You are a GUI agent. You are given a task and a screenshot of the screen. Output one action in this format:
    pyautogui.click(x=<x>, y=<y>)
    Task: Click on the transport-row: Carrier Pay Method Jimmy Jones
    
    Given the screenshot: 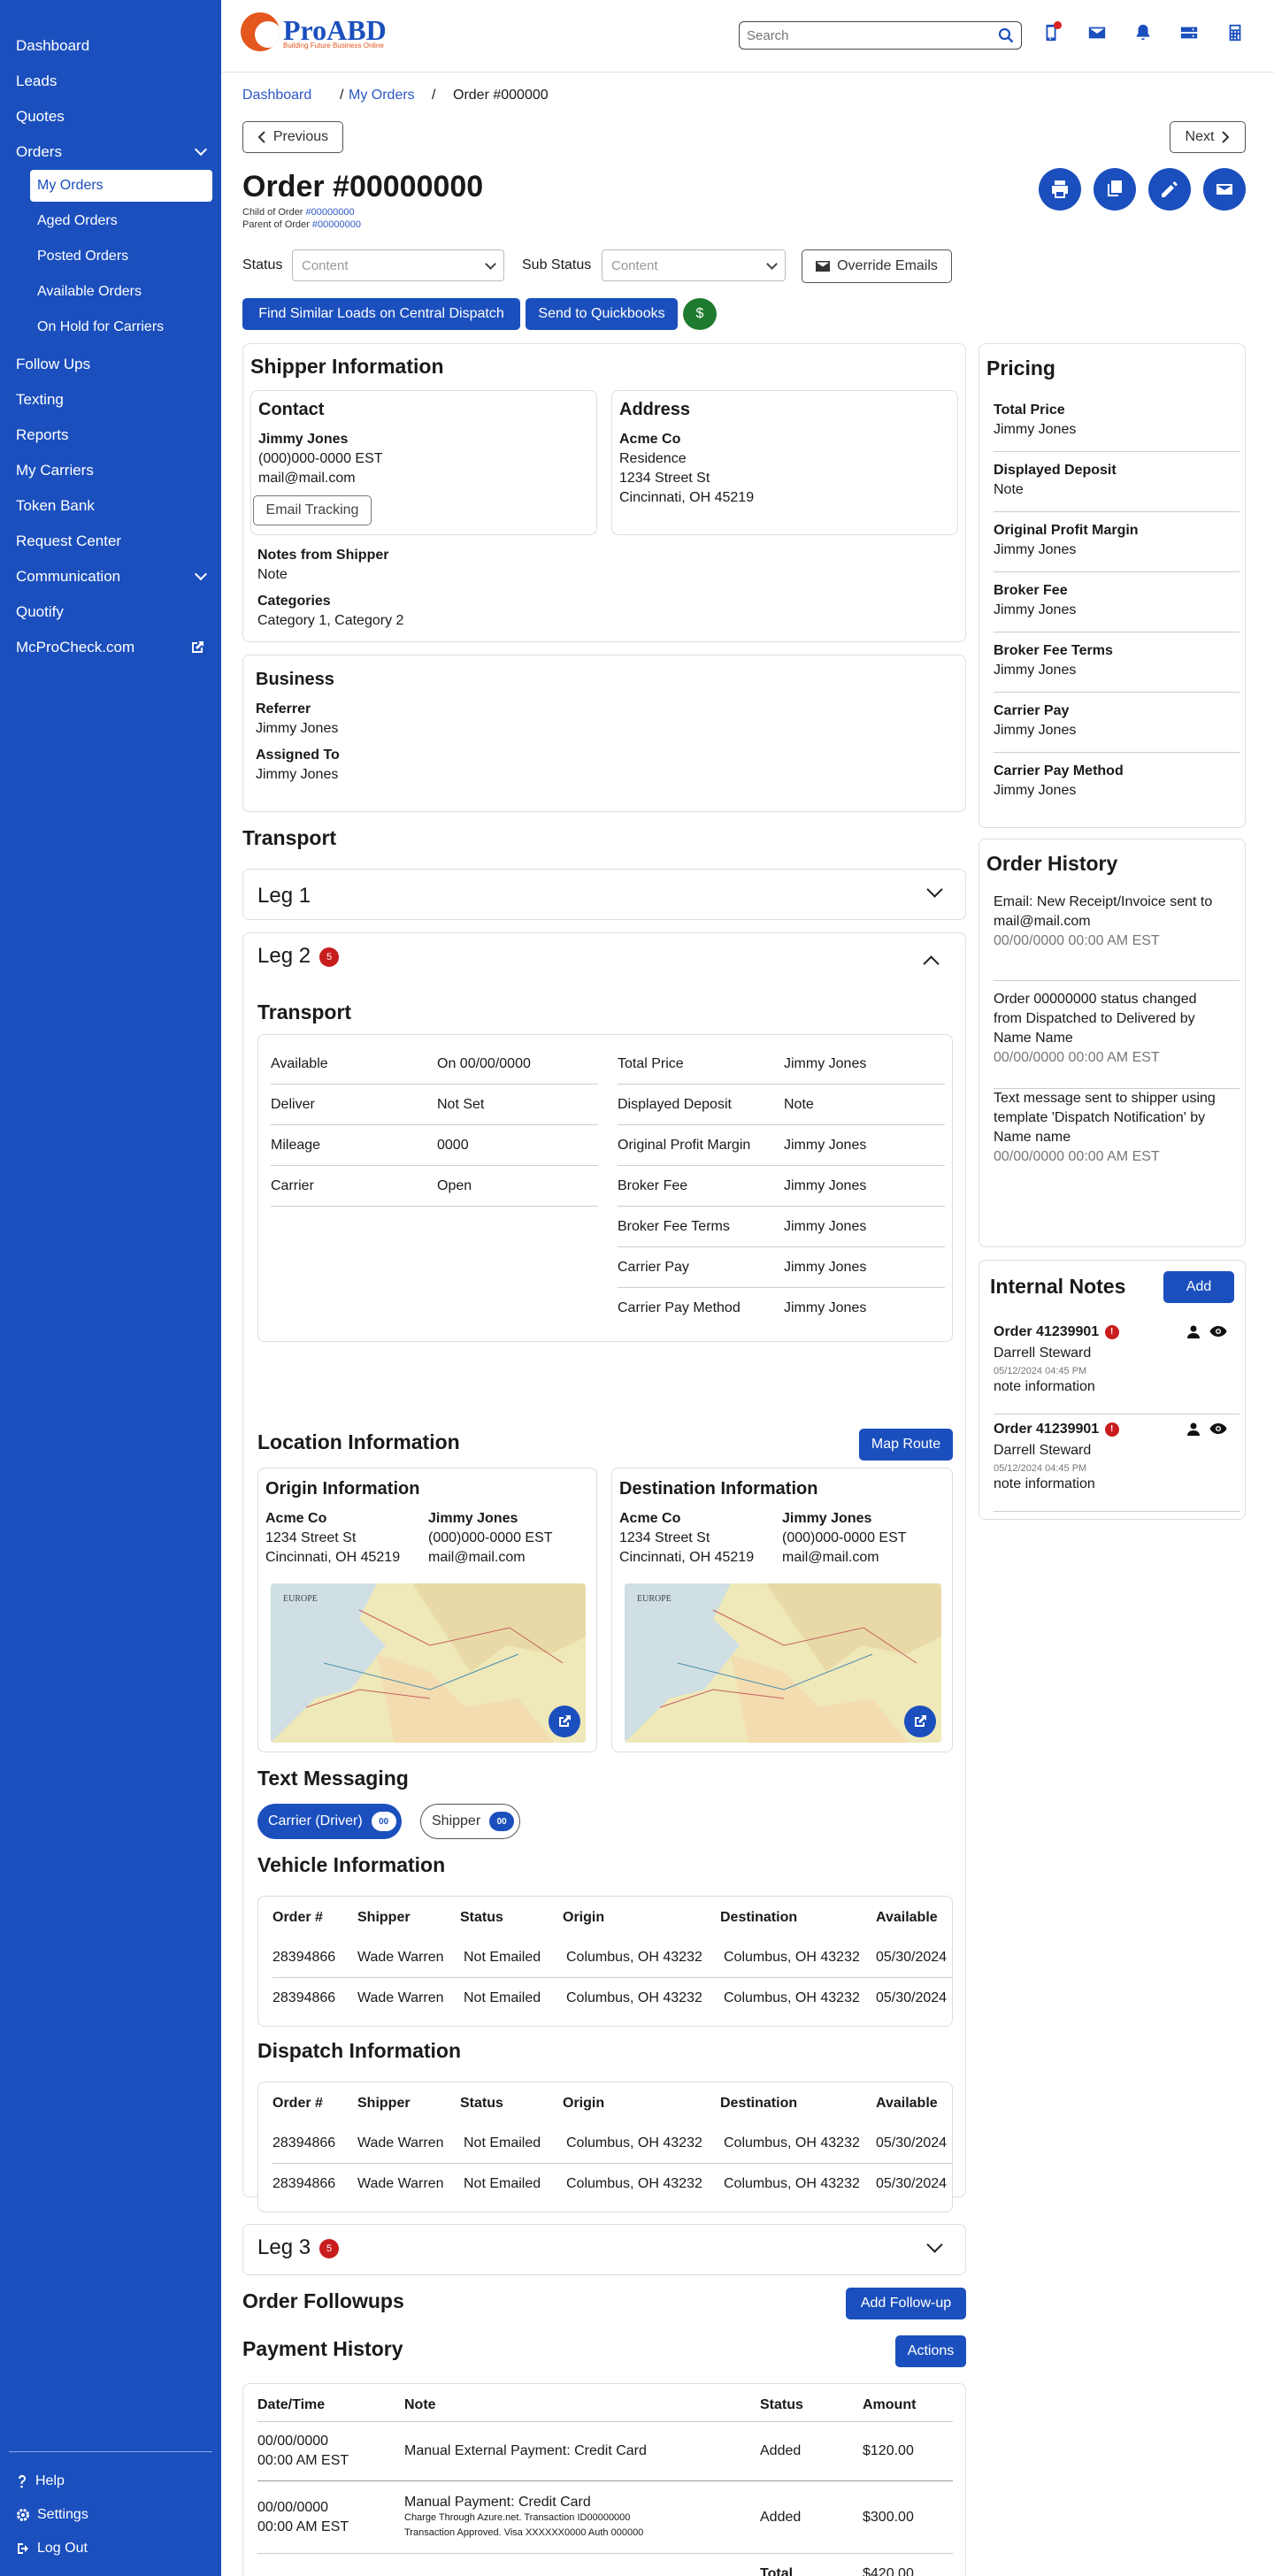 What is the action you would take?
    pyautogui.click(x=781, y=1308)
    